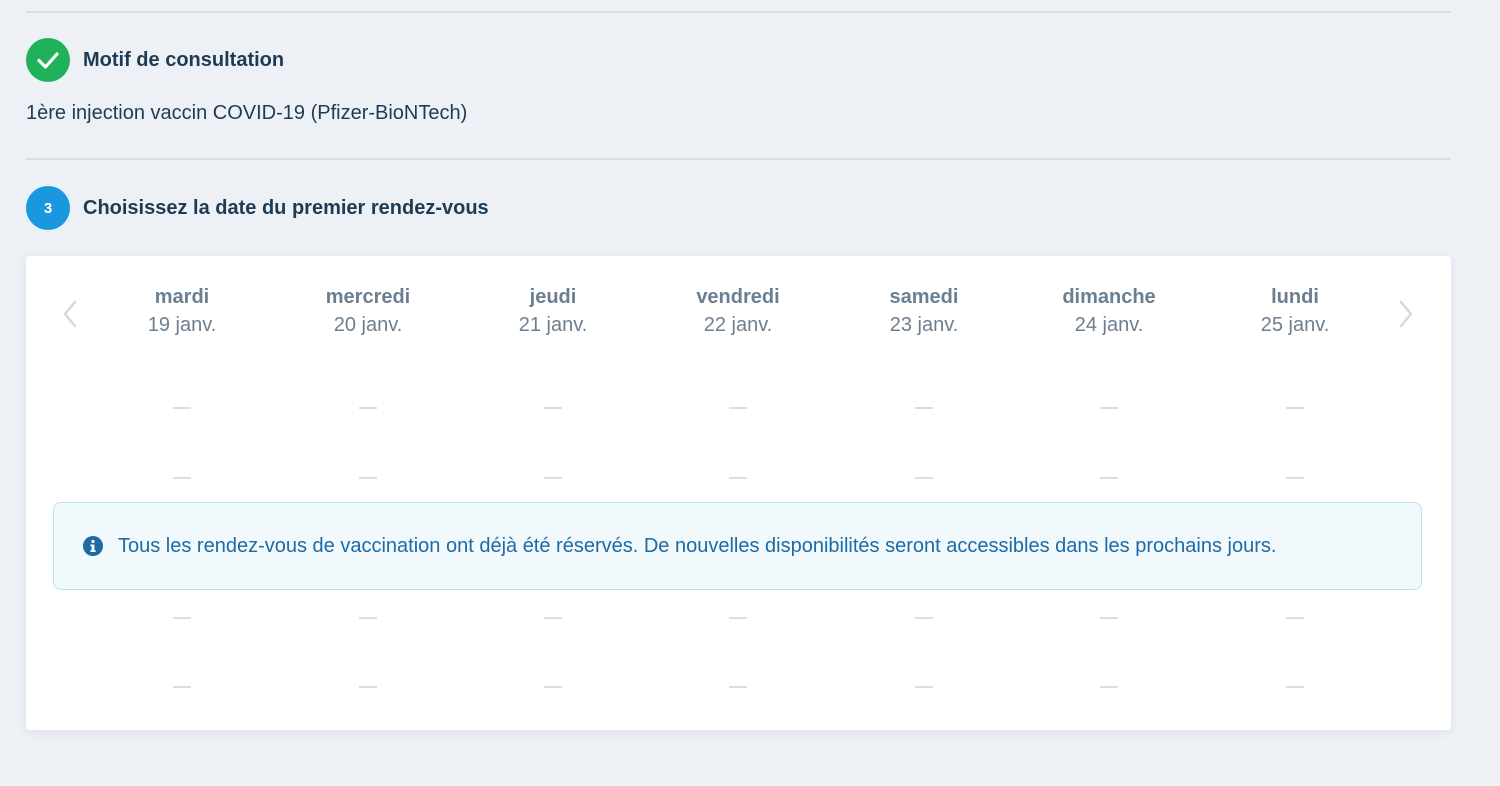 The image size is (1500, 786). Describe the element at coordinates (182, 297) in the screenshot. I see `day-name: mardi` at that location.